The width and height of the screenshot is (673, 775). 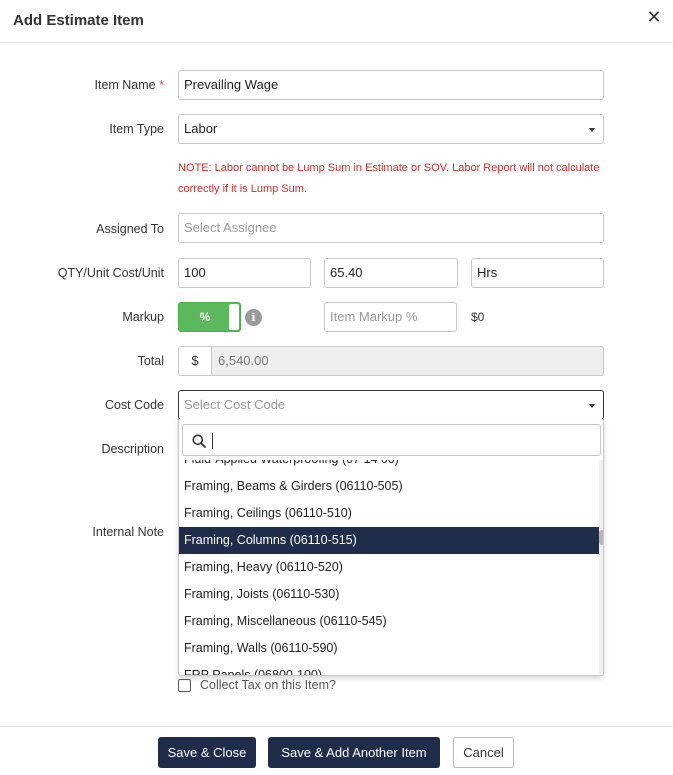 What do you see at coordinates (483, 752) in the screenshot?
I see `cancel-button: Cancel` at bounding box center [483, 752].